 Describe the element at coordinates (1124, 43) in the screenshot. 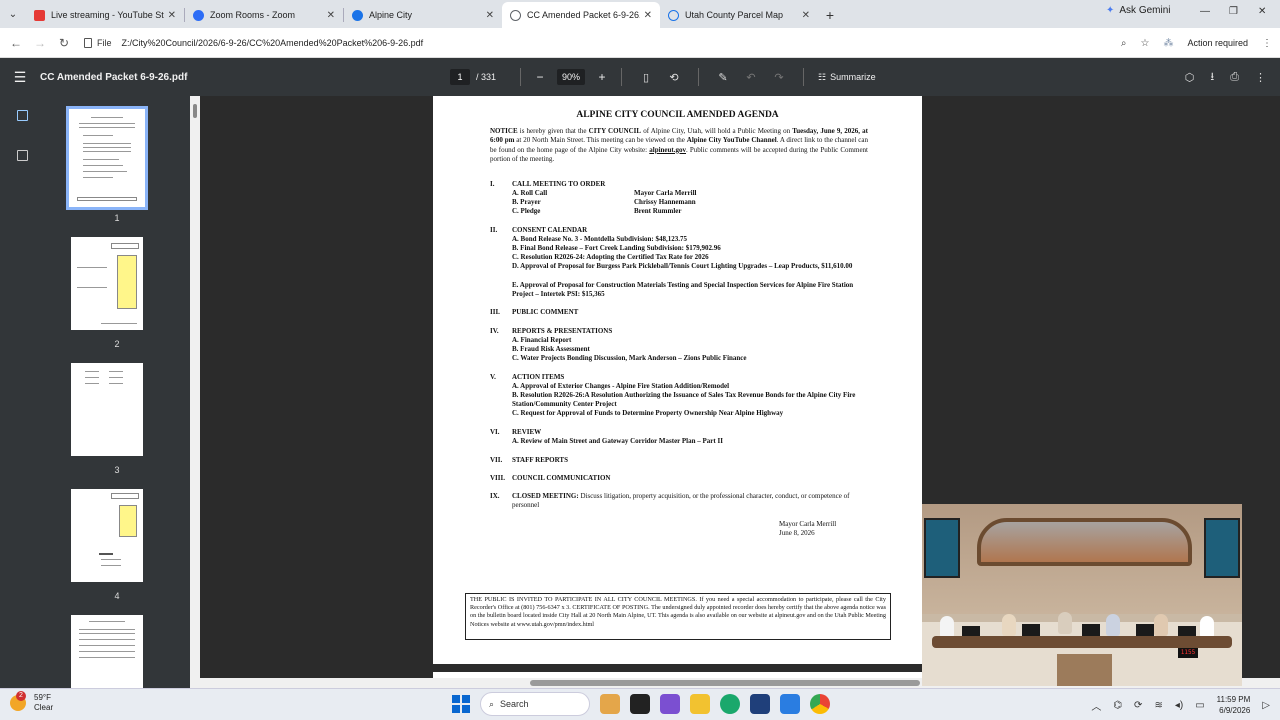

I see `zoom-magnifier-icon: ⌕` at that location.